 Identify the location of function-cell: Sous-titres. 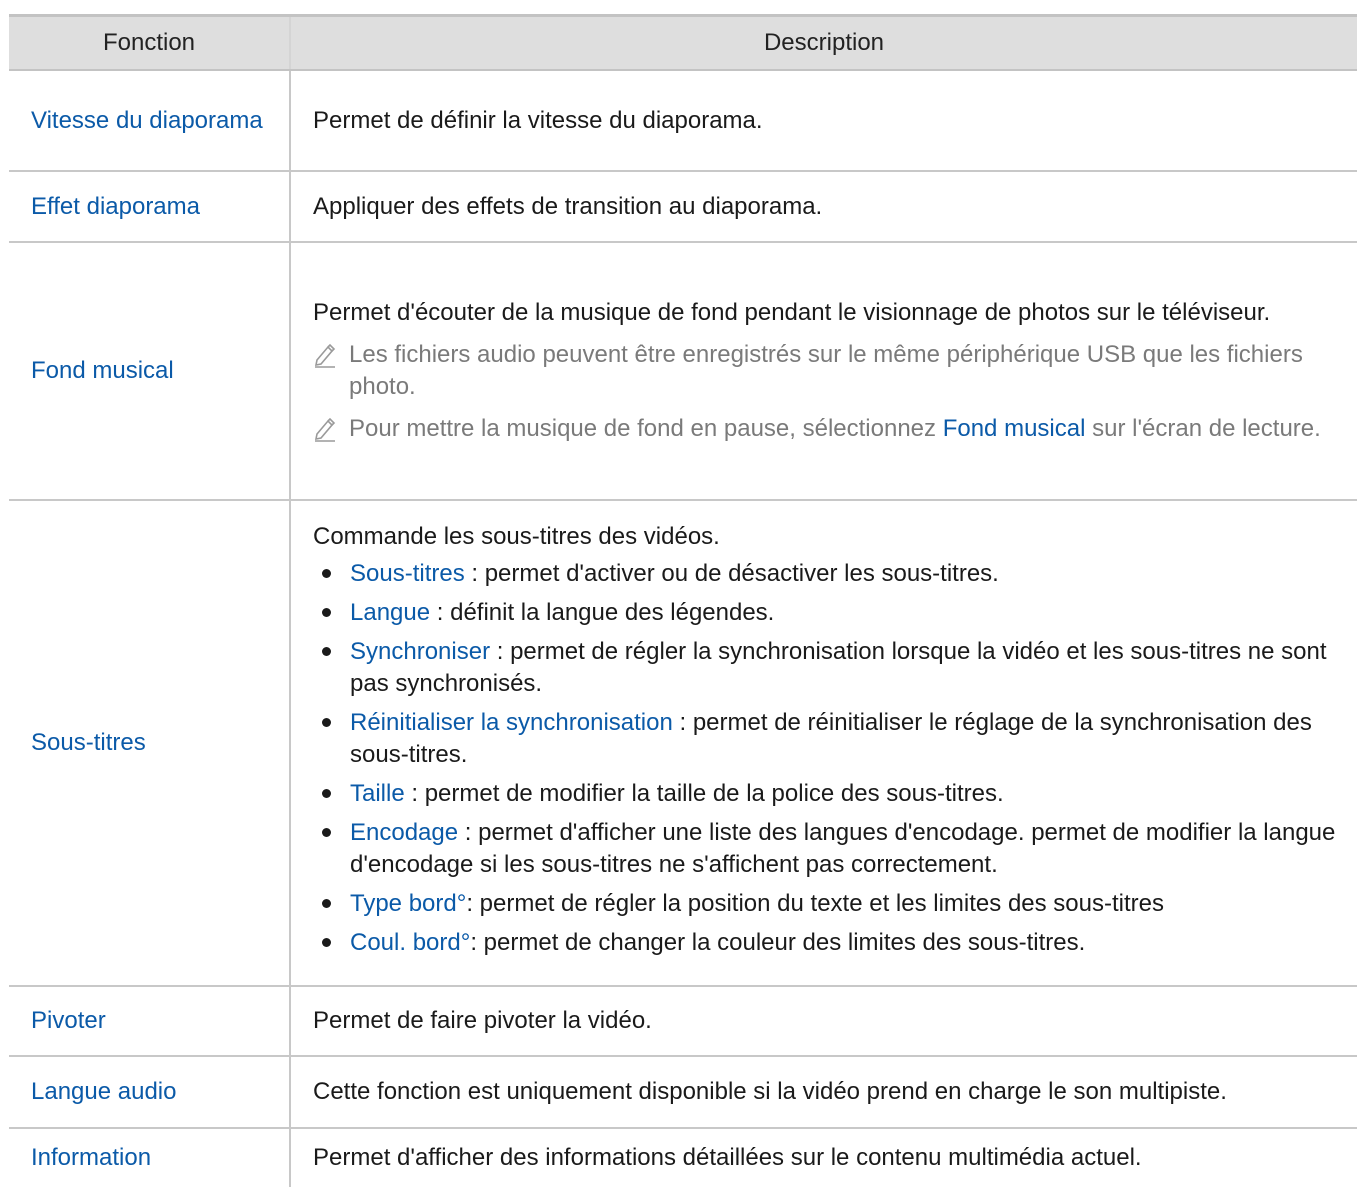
(150, 743).